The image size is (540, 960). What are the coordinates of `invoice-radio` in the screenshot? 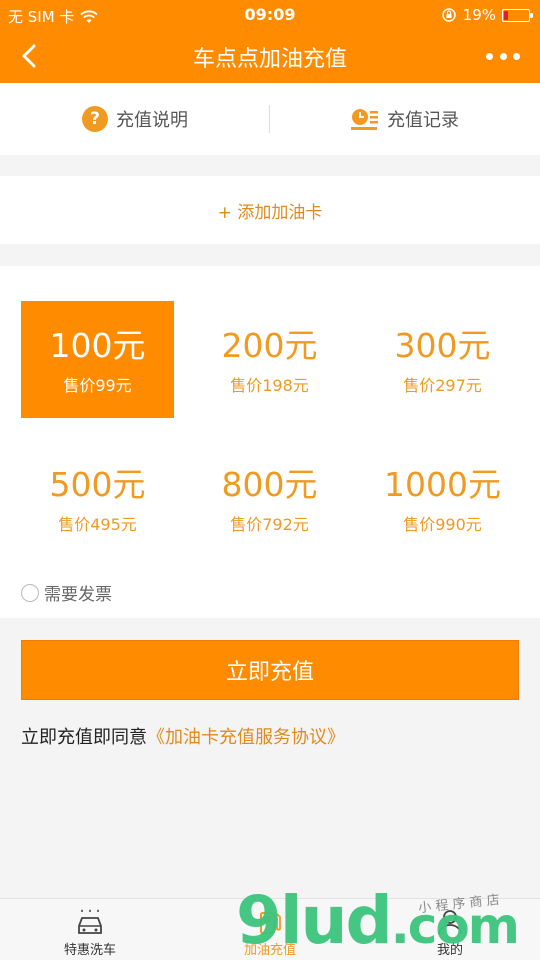 It's located at (30, 592).